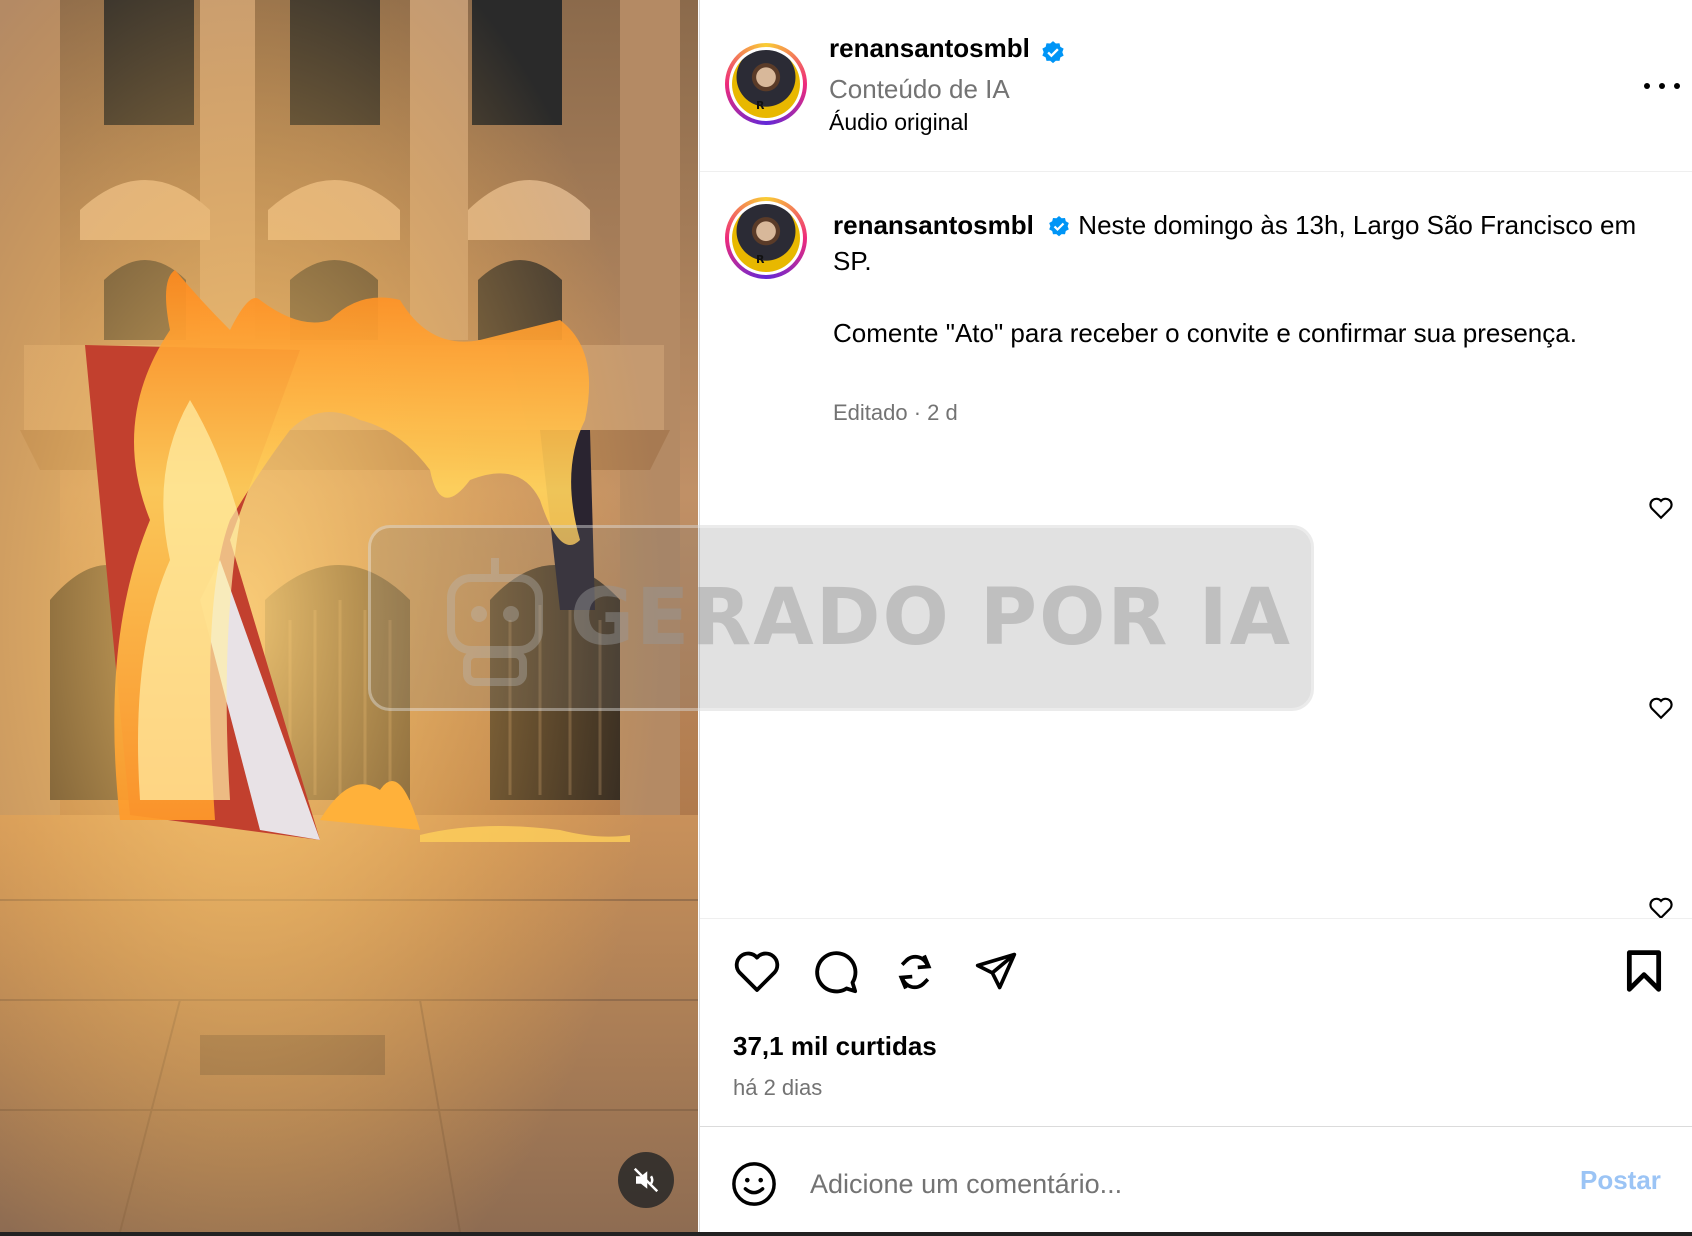 The image size is (1692, 1236). Describe the element at coordinates (766, 238) in the screenshot. I see `caption-author-avatar: R` at that location.